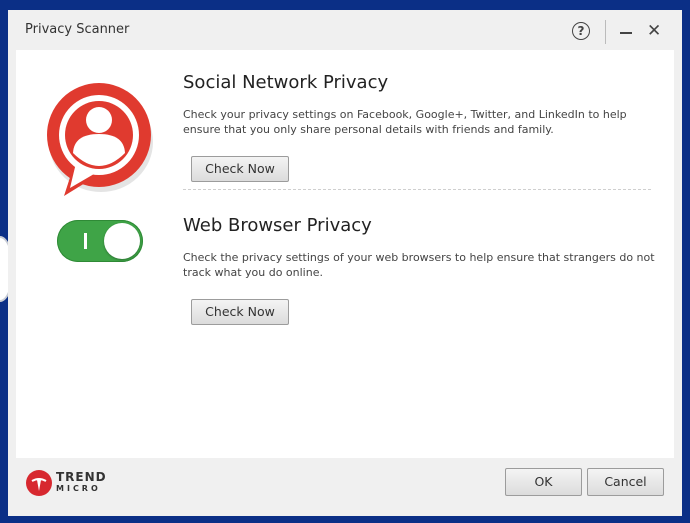 The image size is (690, 523). Describe the element at coordinates (345, 487) in the screenshot. I see `footer: TREND MICRO OK Cancel` at that location.